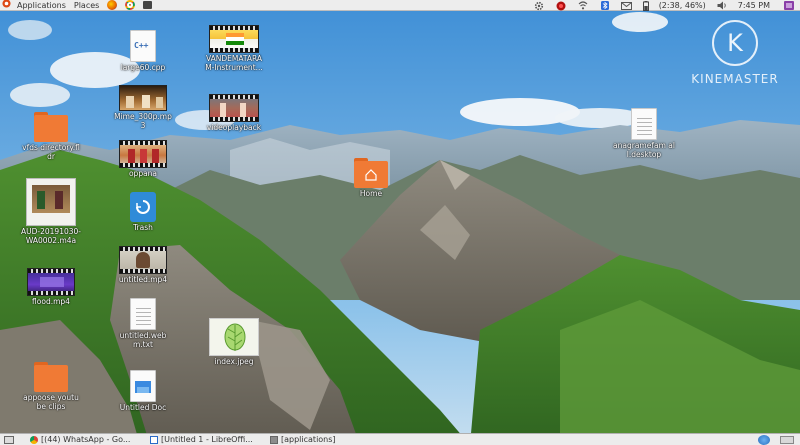 The image size is (800, 445). I want to click on cpp-file-icon: C++, so click(143, 46).